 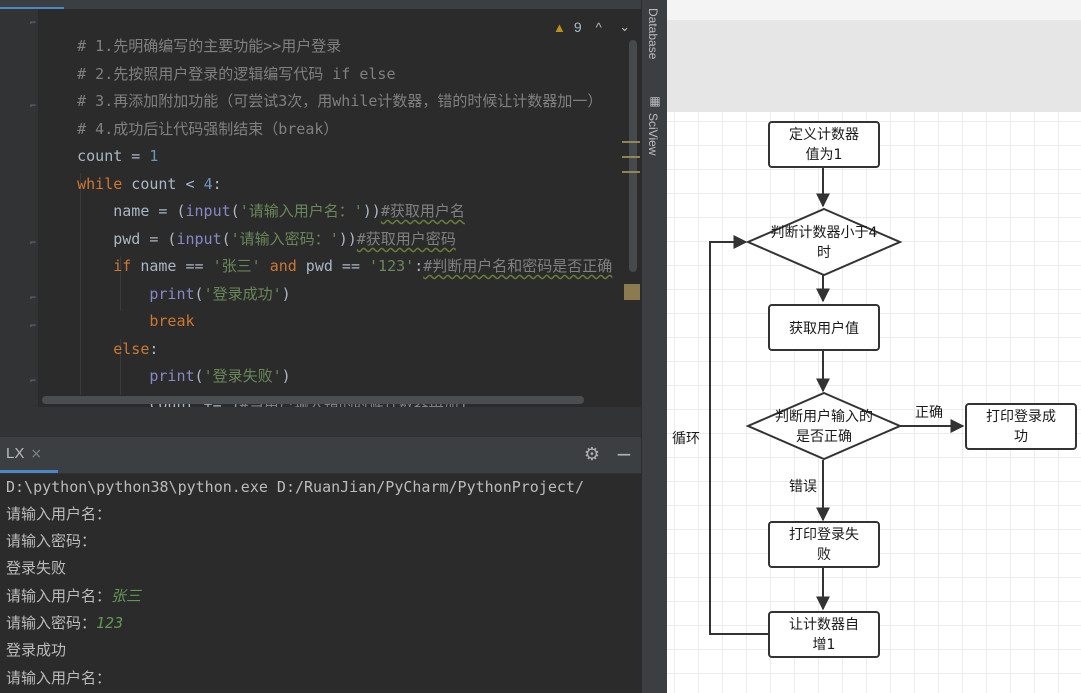 I want to click on console-line: 请输入密码：123, so click(x=64, y=623).